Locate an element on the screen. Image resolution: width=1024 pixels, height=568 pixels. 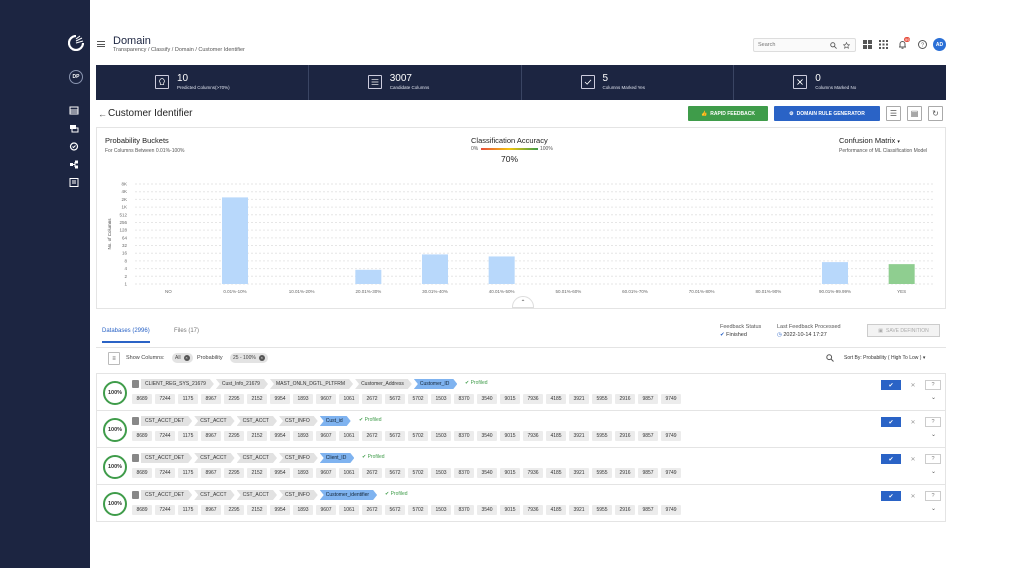
path-segment: Cust_id is located at coordinates (335, 421).